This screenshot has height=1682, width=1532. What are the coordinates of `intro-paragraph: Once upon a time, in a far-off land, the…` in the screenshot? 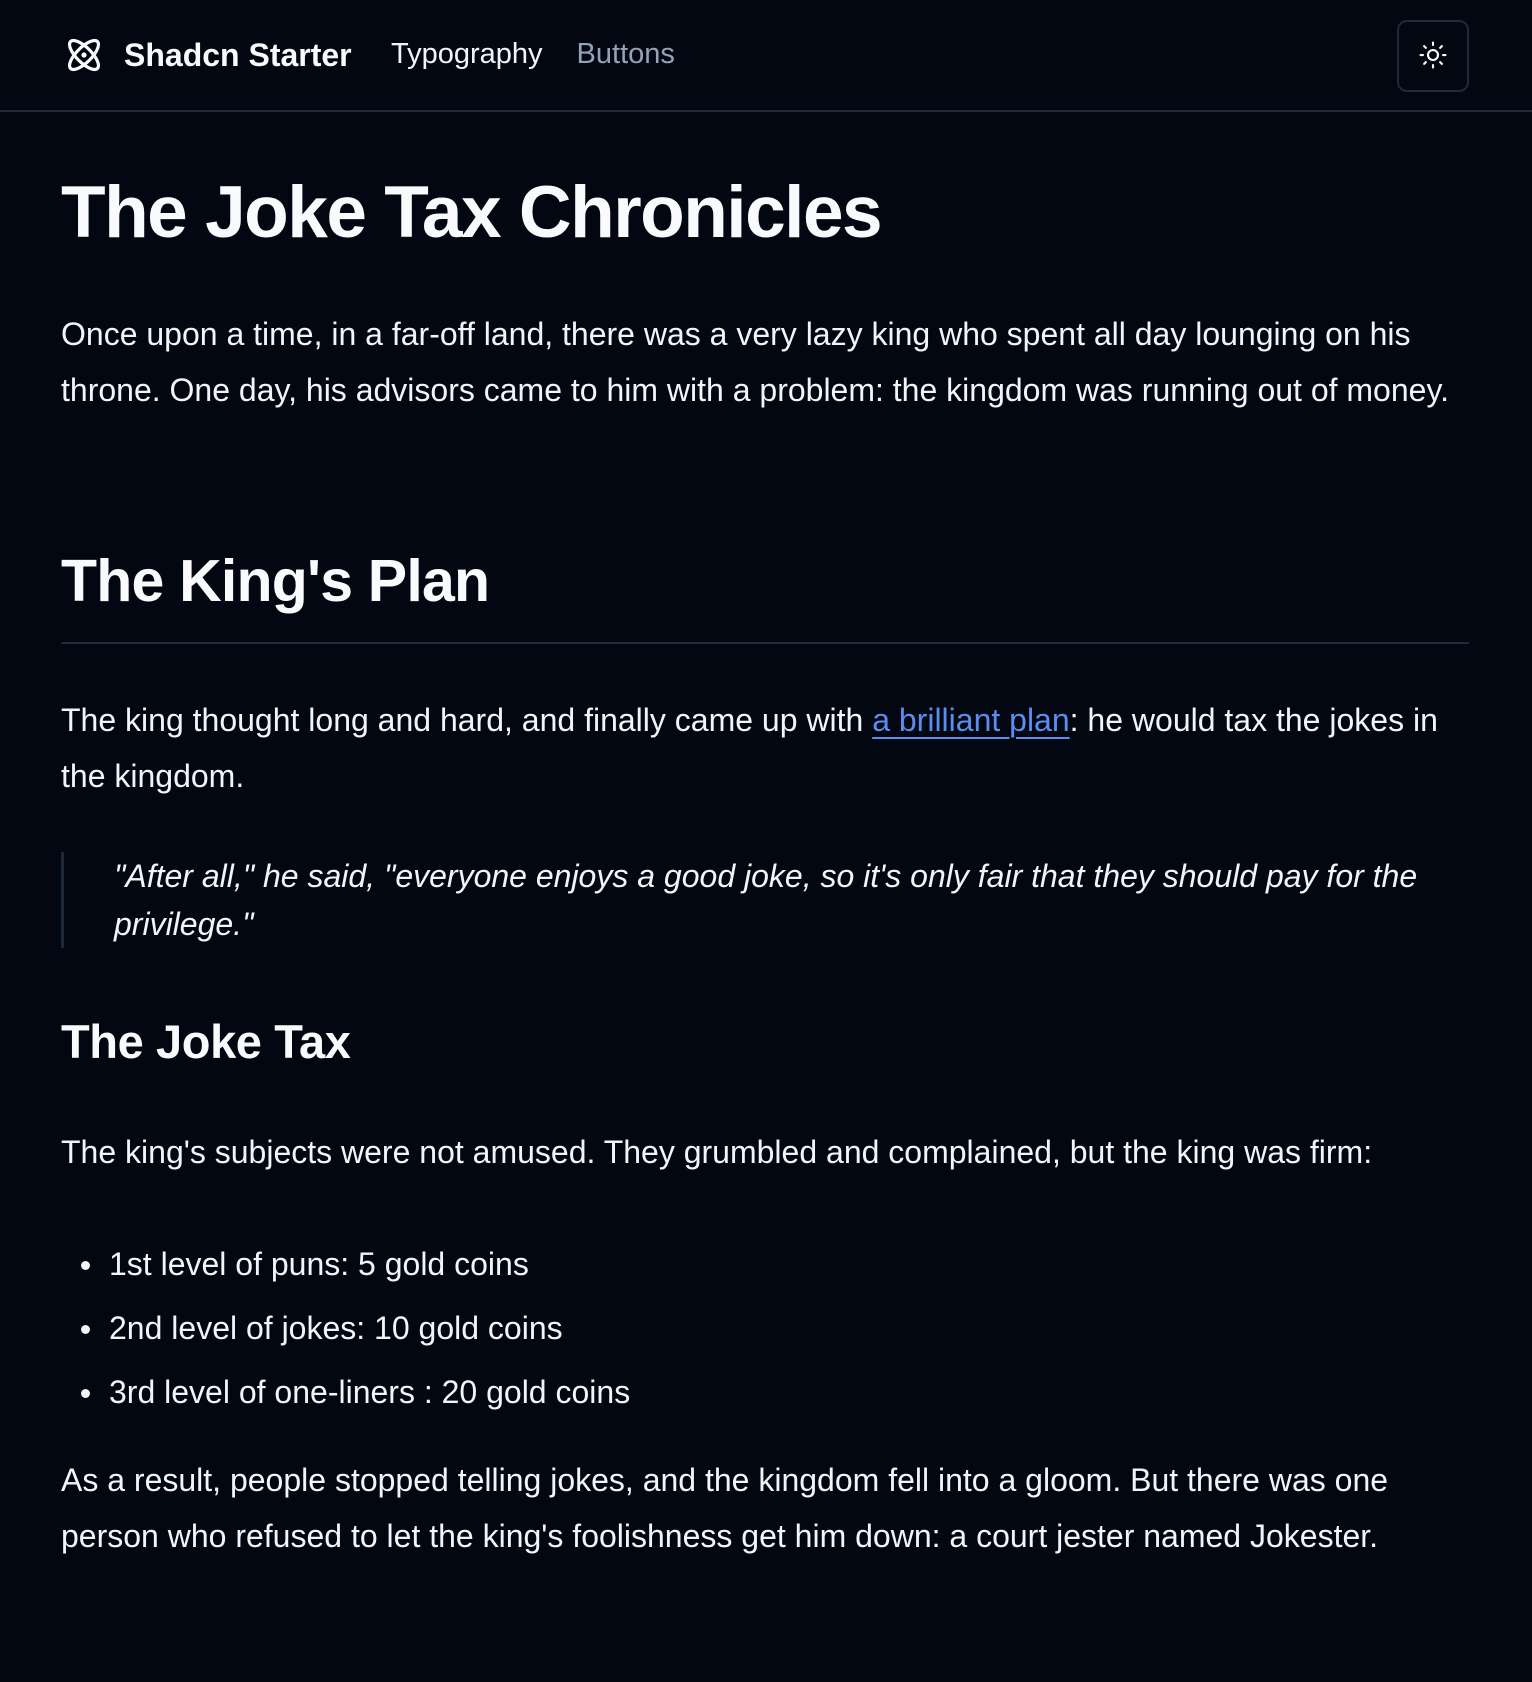 It's located at (755, 362).